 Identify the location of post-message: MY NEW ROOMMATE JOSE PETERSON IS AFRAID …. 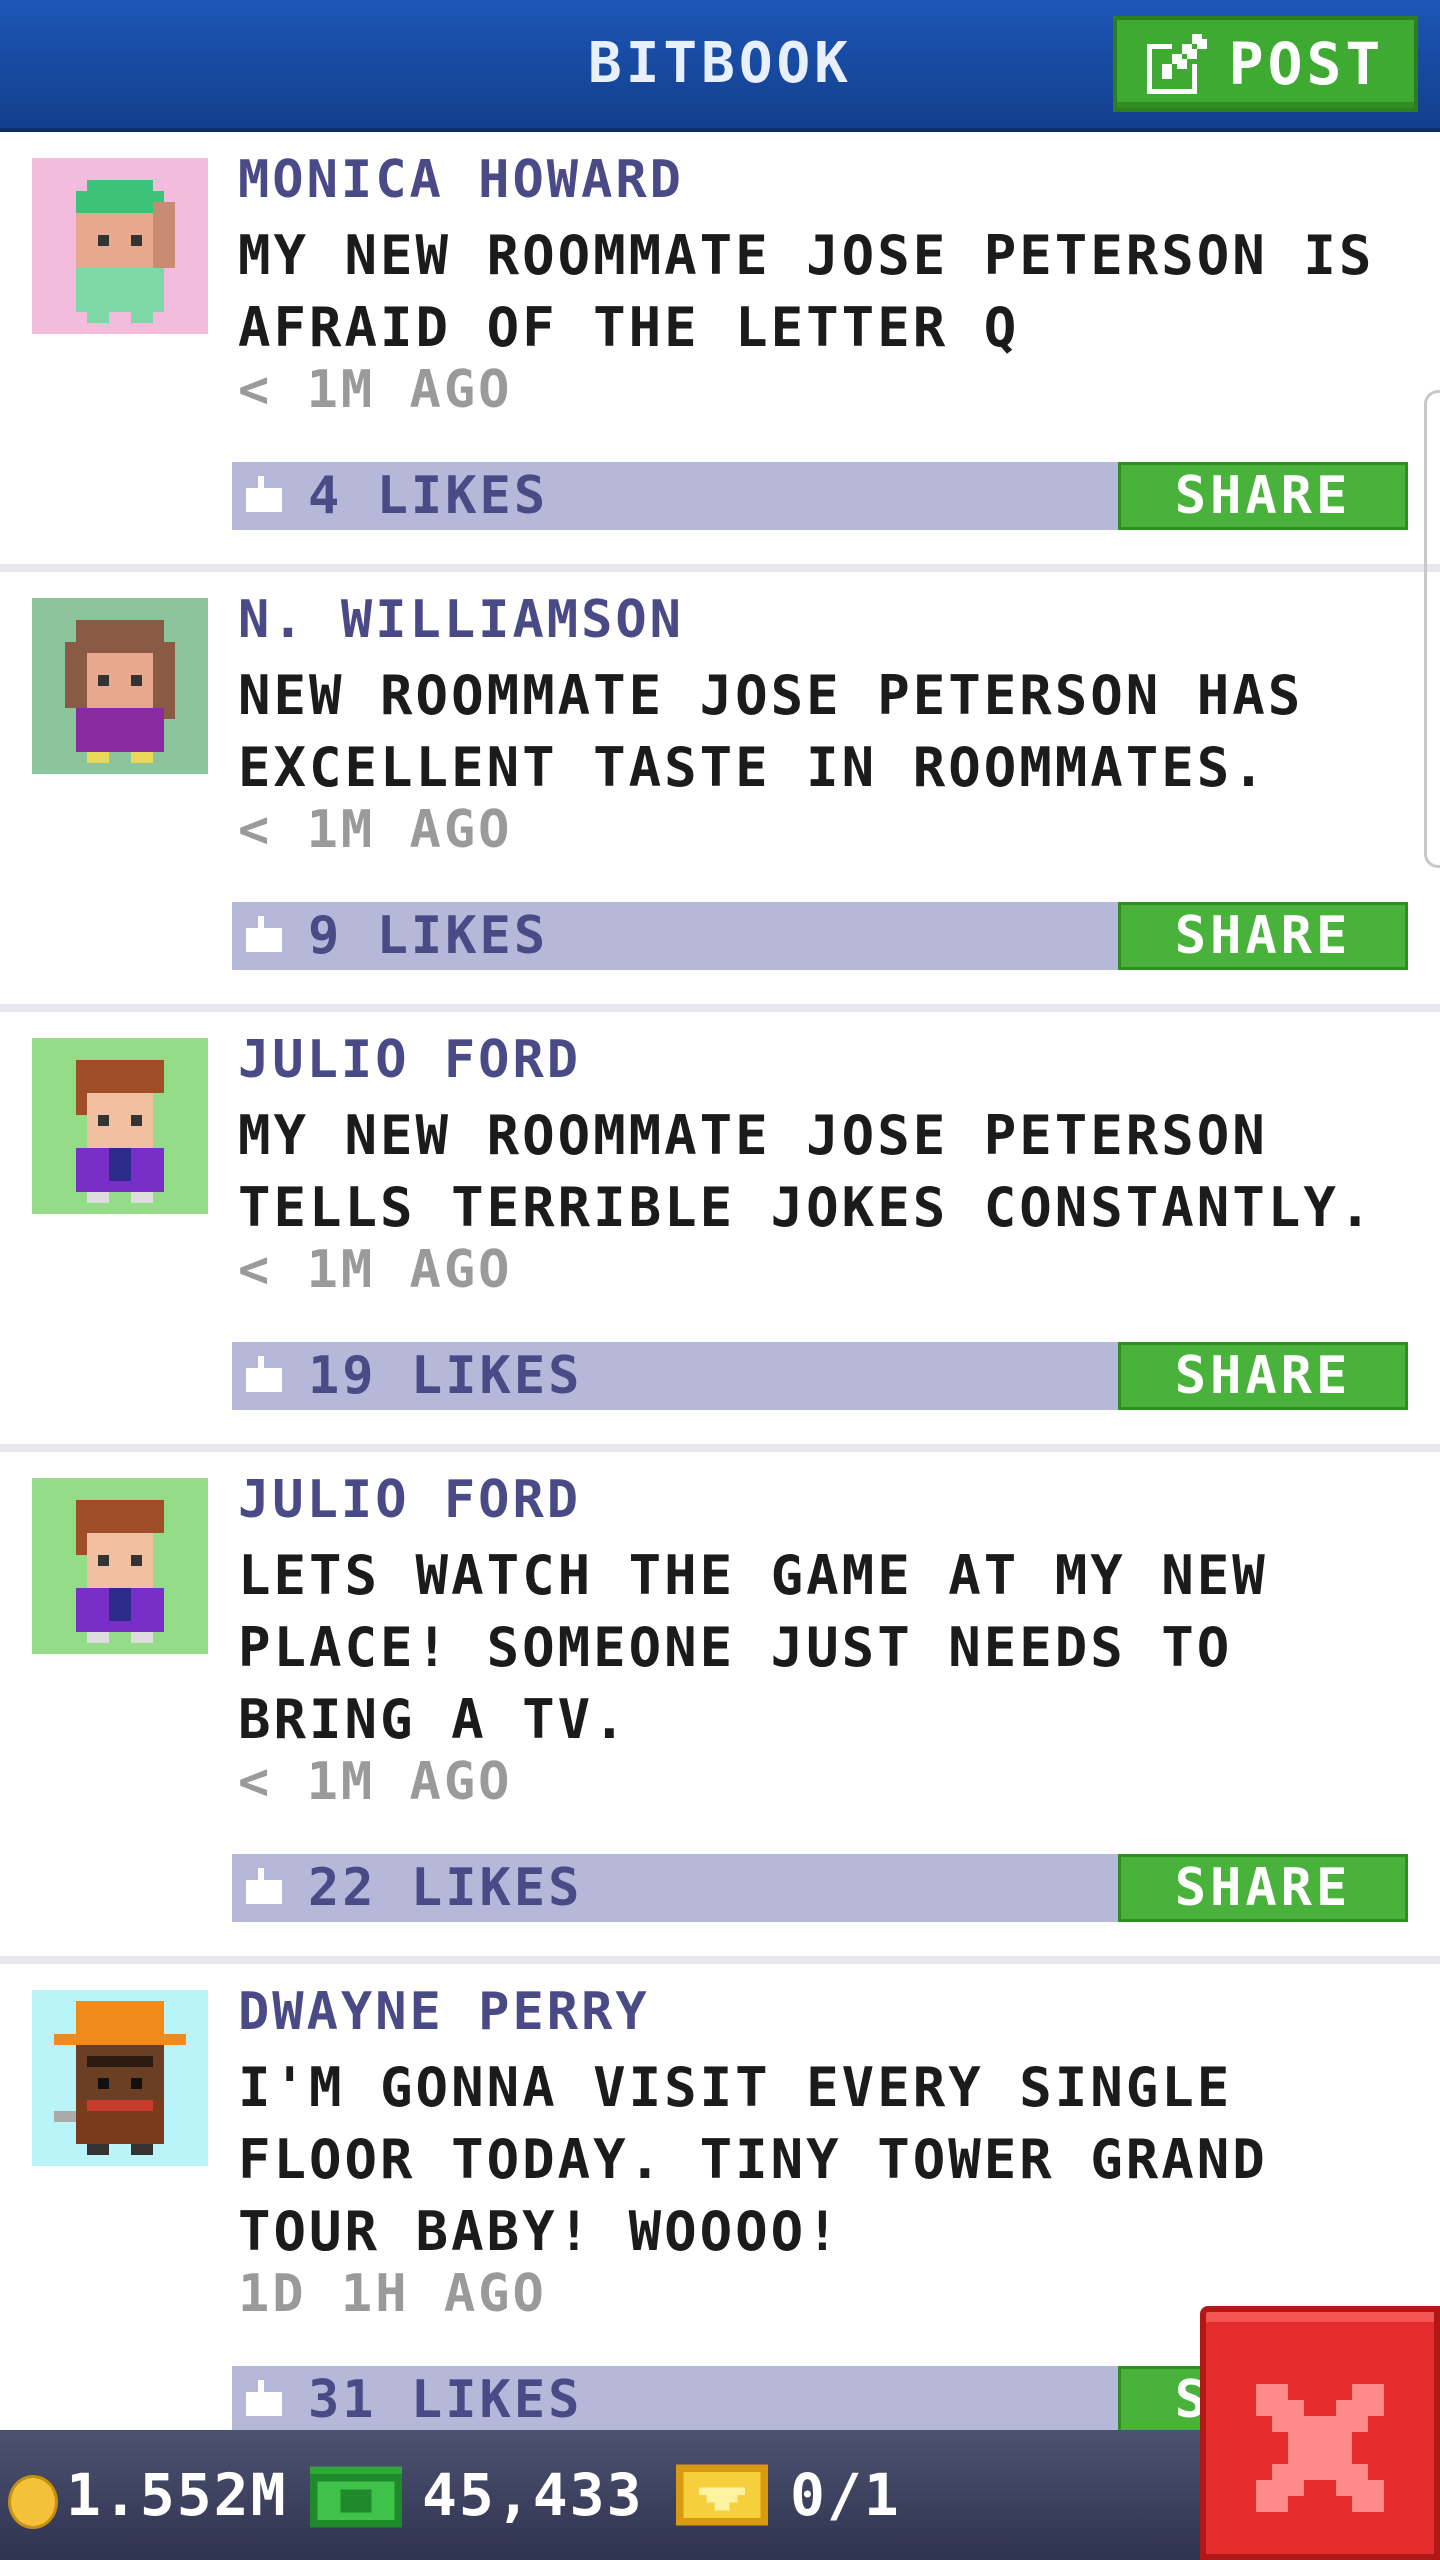
(806, 291).